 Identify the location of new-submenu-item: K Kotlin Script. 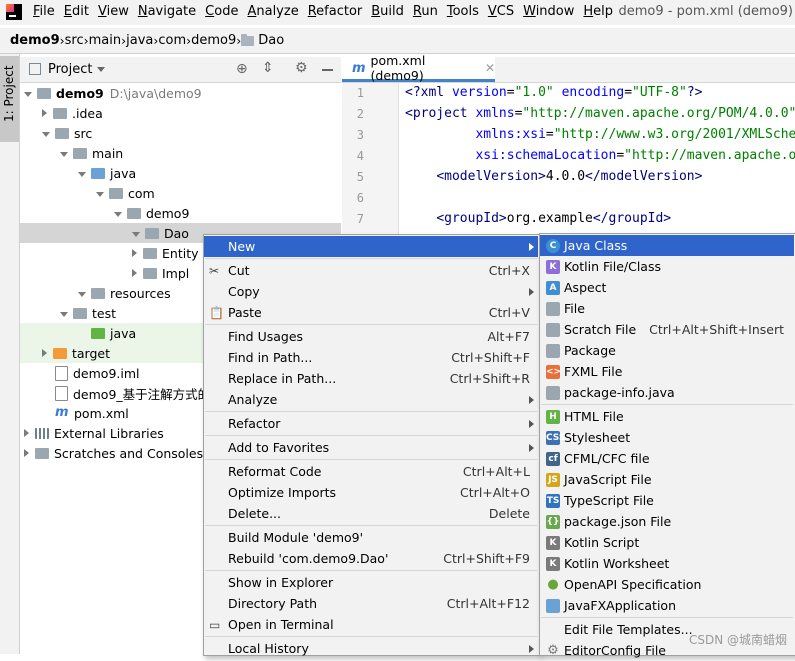
(667, 542).